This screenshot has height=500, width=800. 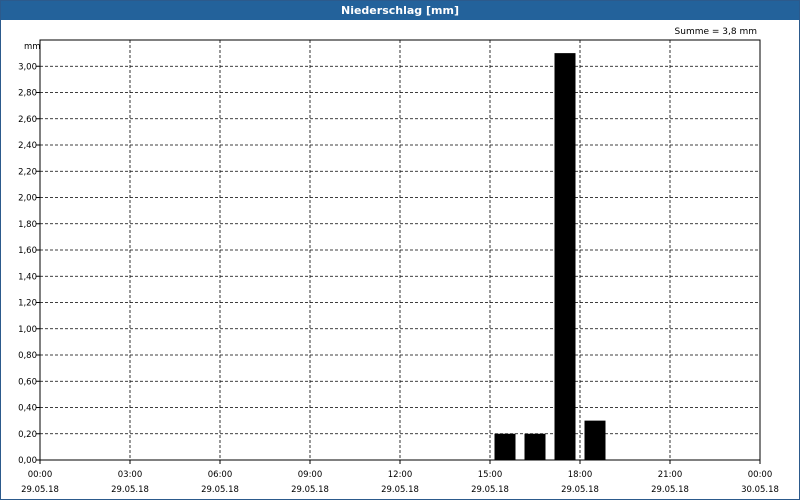 I want to click on y-tick-label: 3,00, so click(x=27, y=67).